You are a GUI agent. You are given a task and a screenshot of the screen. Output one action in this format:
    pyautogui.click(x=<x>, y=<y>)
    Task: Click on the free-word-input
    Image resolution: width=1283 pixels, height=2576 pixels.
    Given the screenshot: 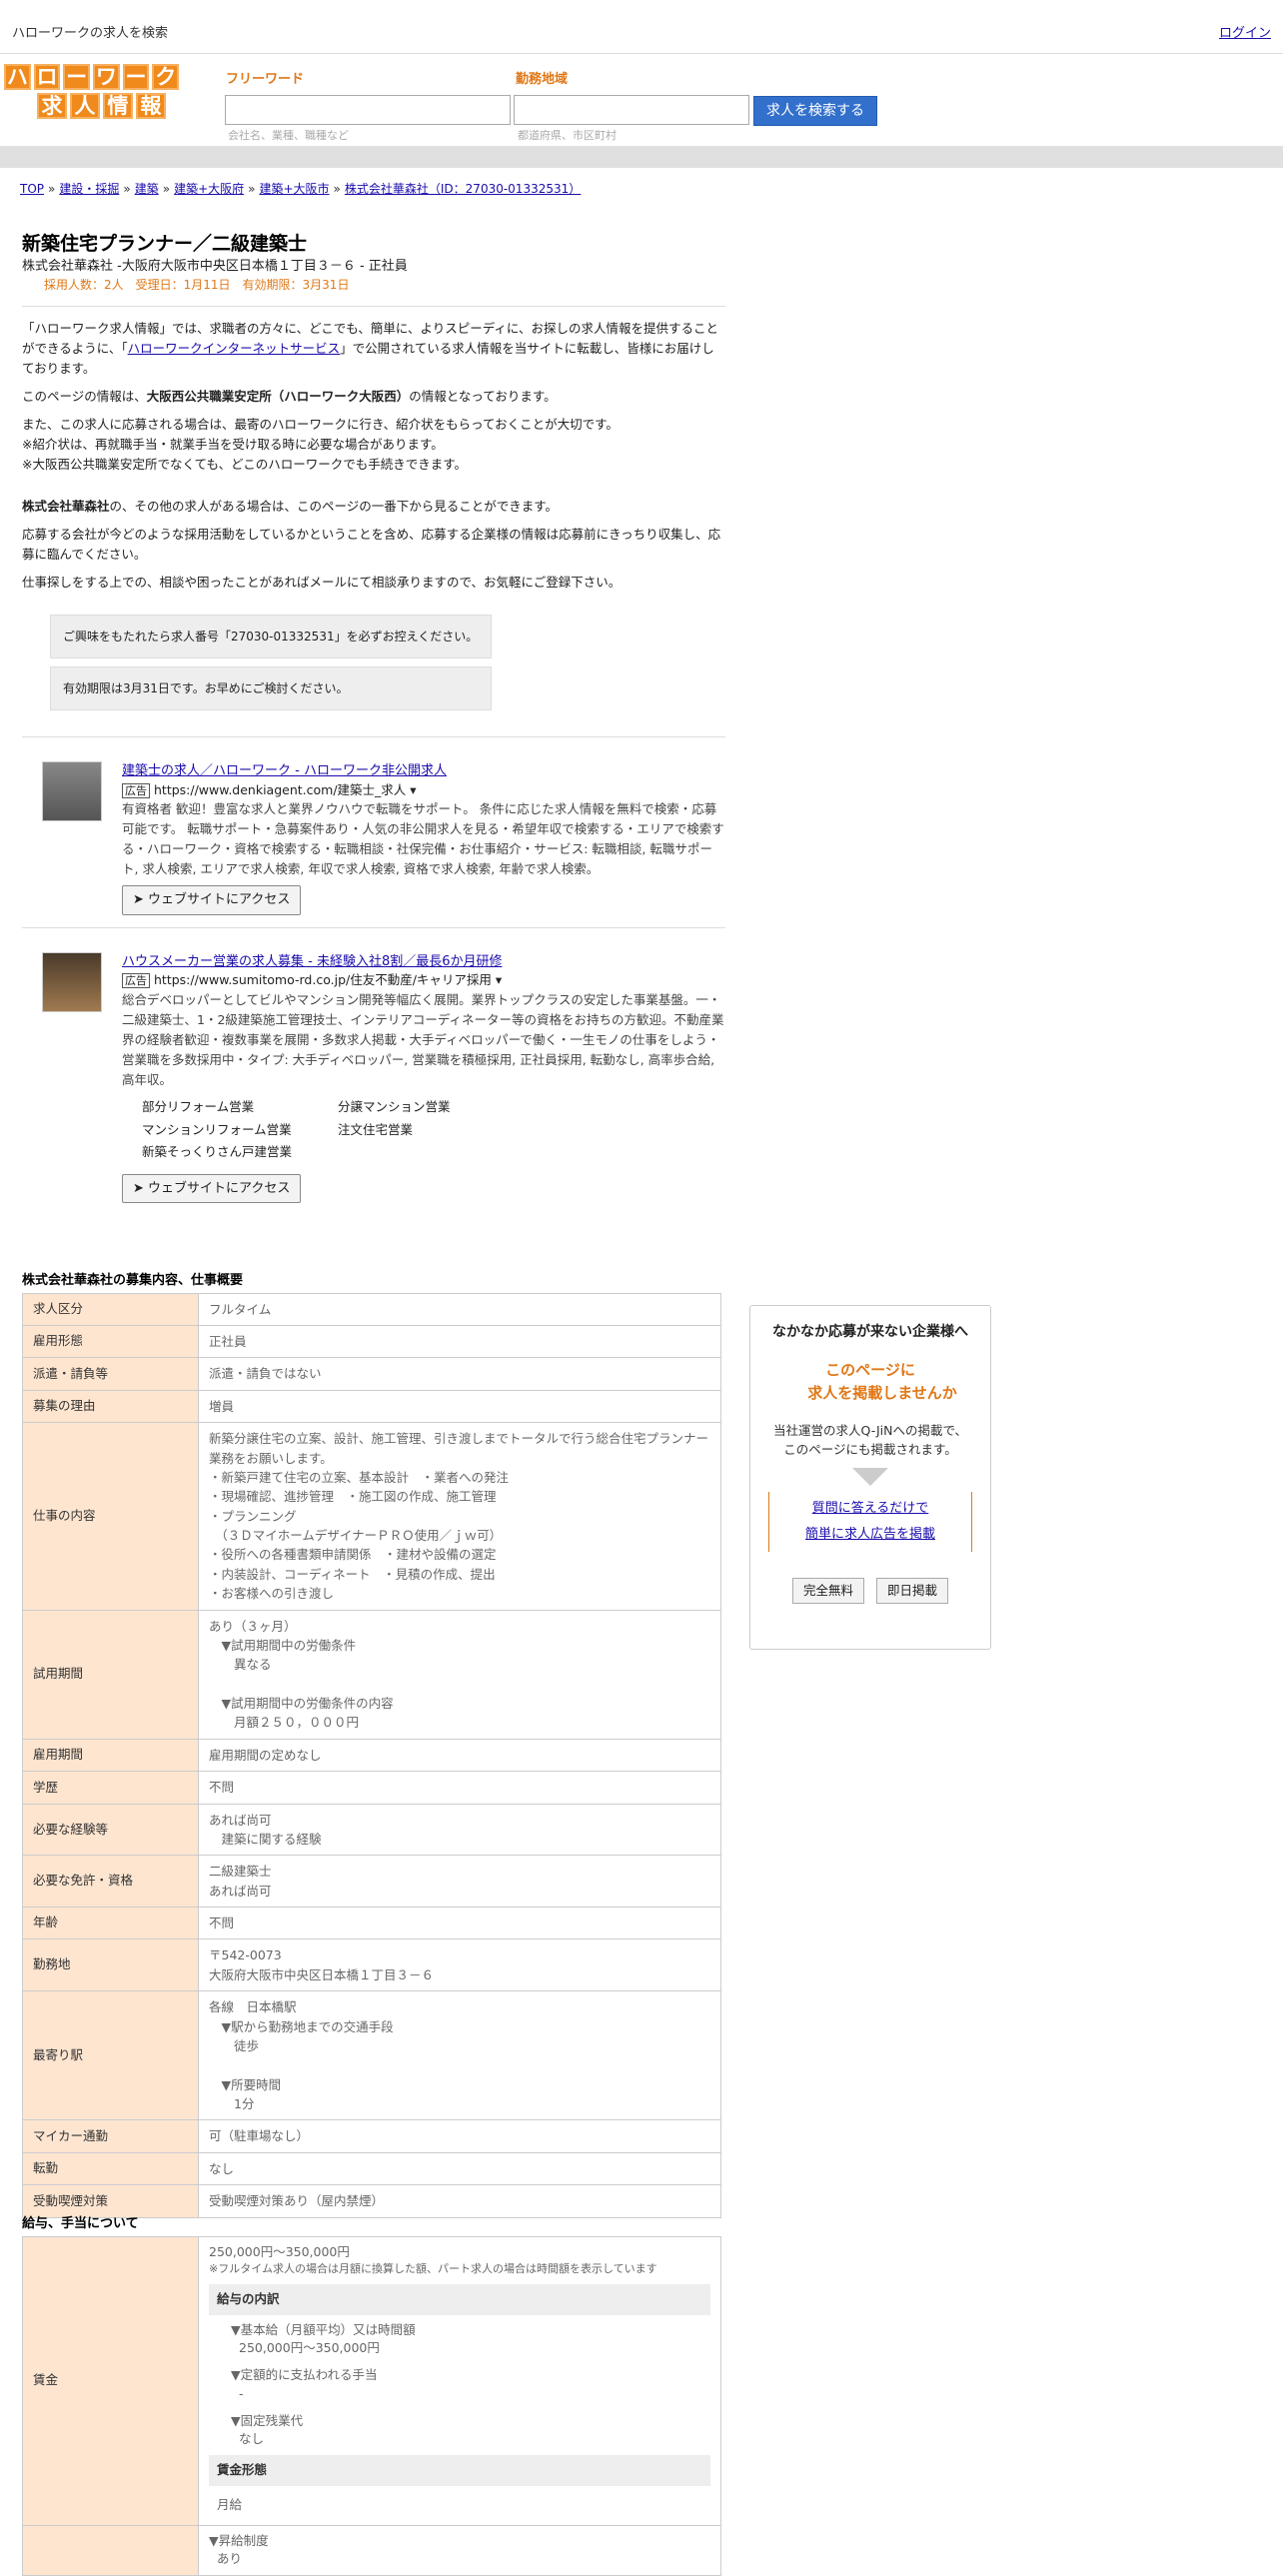 What is the action you would take?
    pyautogui.click(x=368, y=110)
    